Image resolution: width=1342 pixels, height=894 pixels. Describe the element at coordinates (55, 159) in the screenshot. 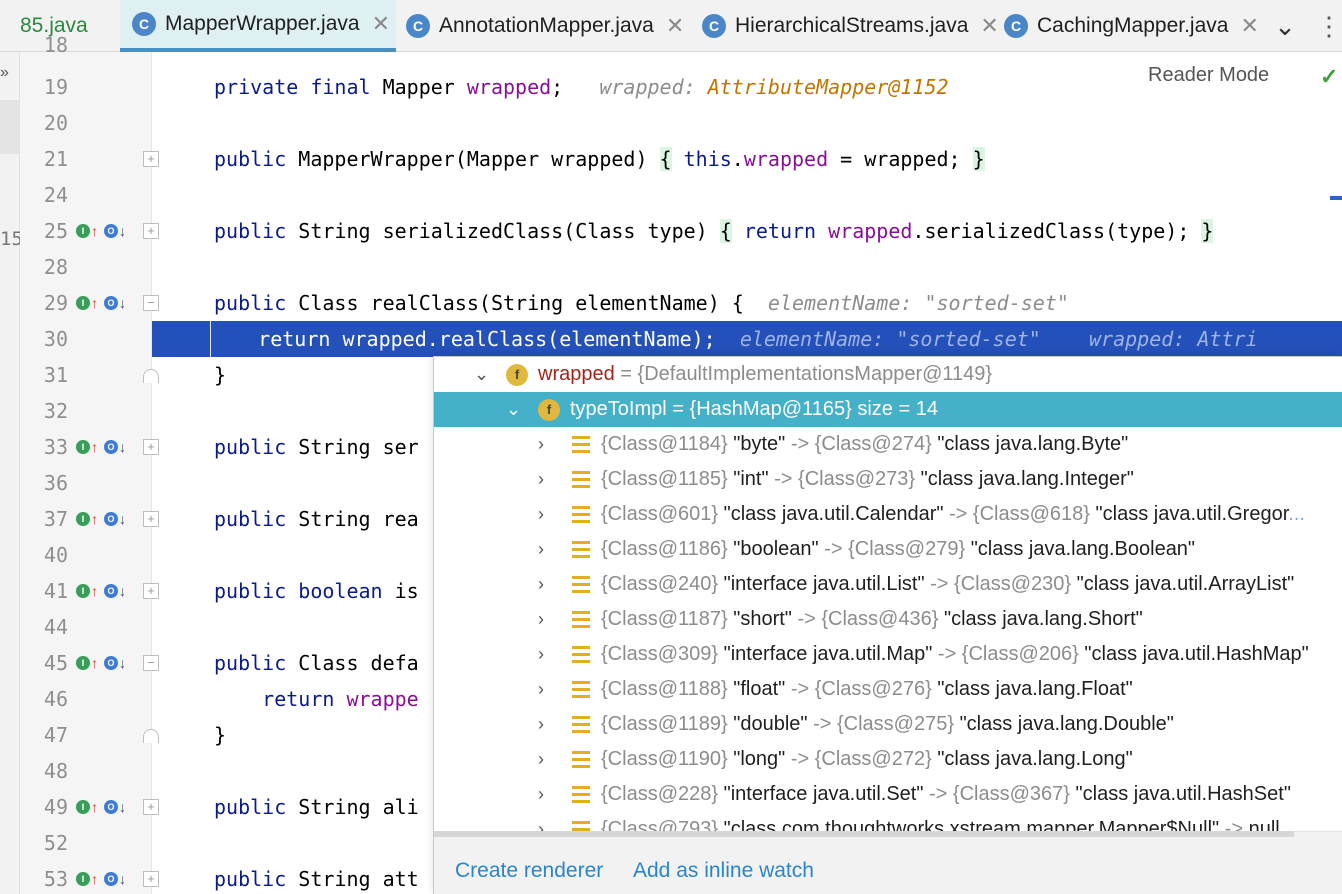

I see `line-number: 21` at that location.